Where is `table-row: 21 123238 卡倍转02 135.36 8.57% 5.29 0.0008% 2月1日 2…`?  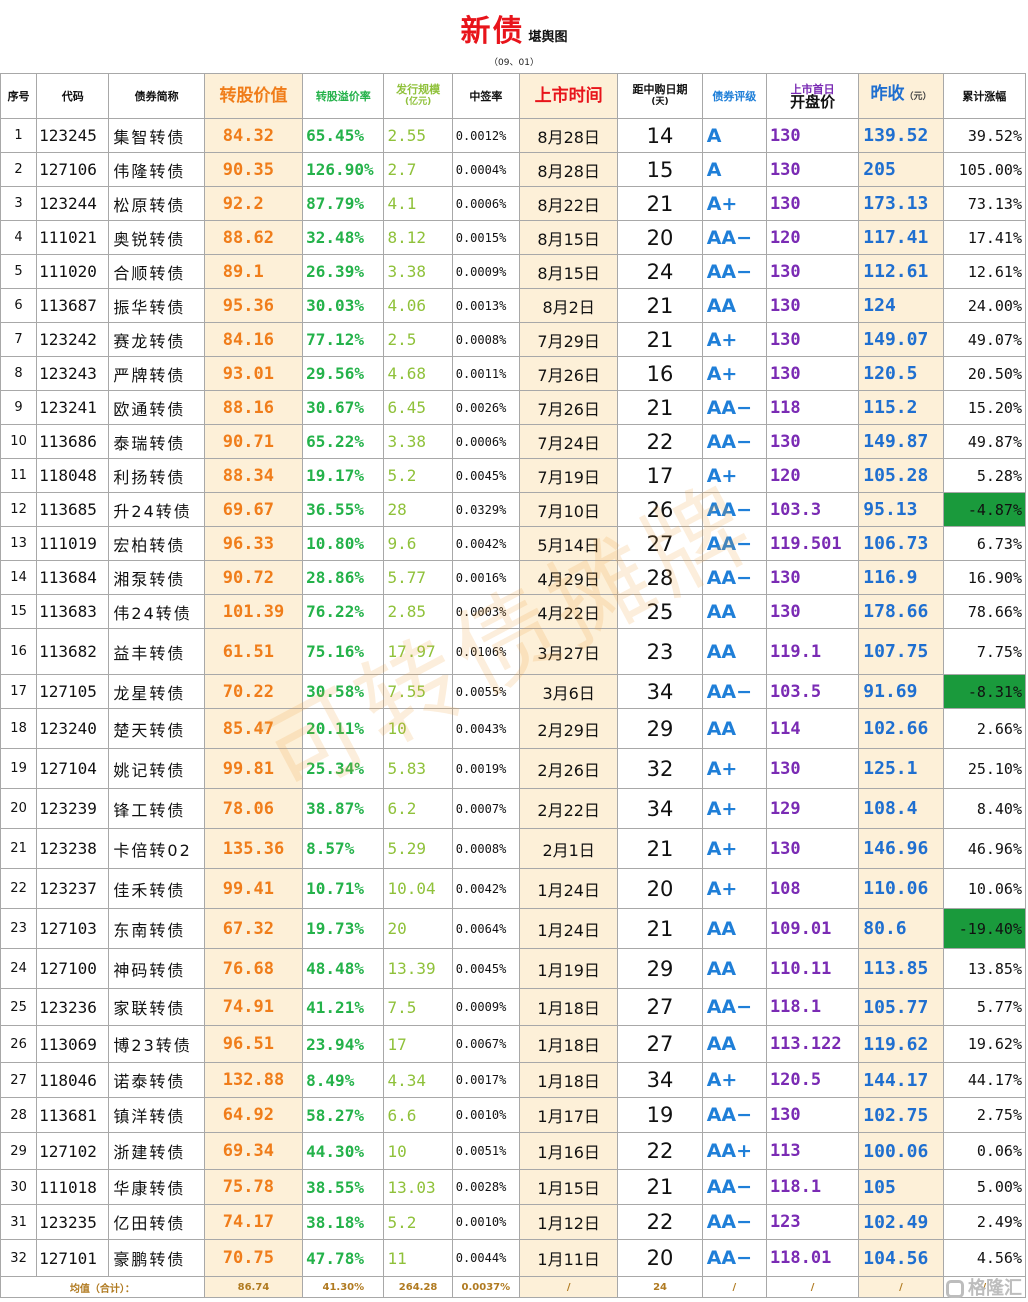
table-row: 21 123238 卡倍转02 135.36 8.57% 5.29 0.0008% 2月1日 2… is located at coordinates (513, 848).